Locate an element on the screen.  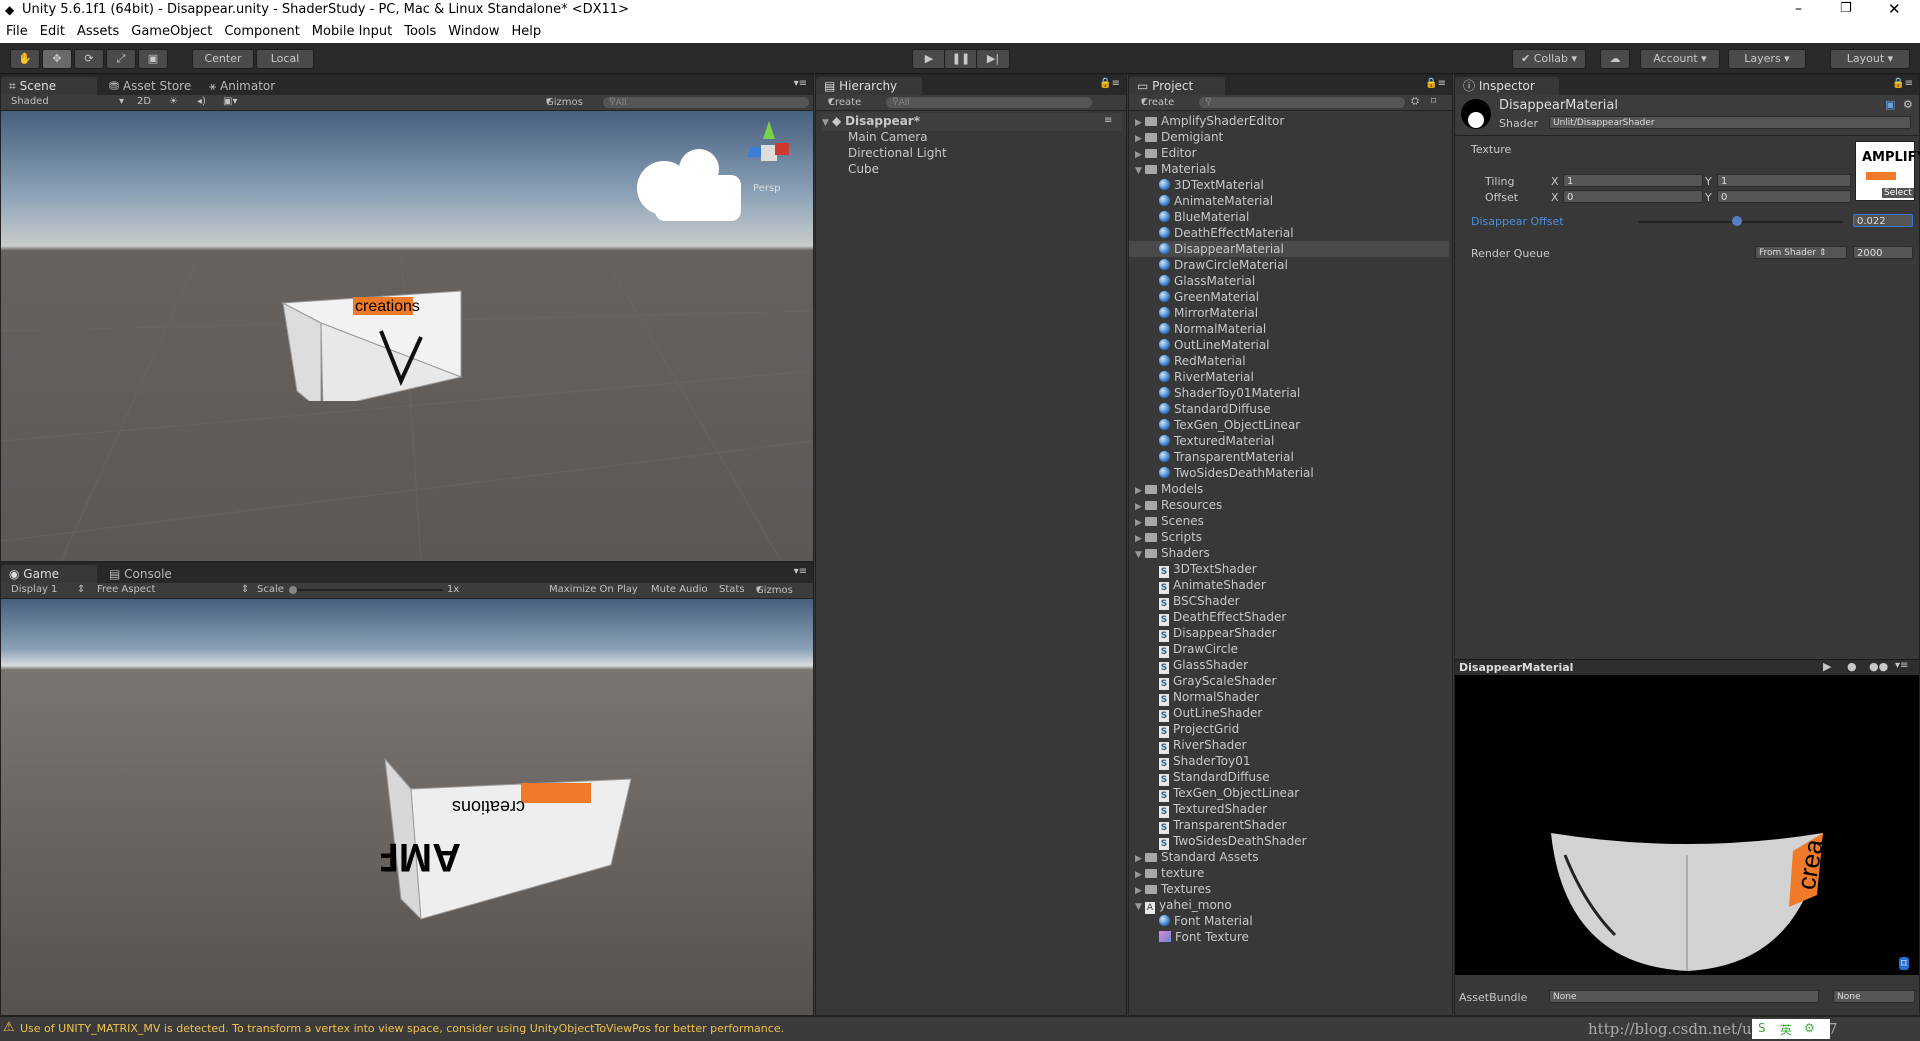
render-queue-field: 2000 is located at coordinates (1883, 252).